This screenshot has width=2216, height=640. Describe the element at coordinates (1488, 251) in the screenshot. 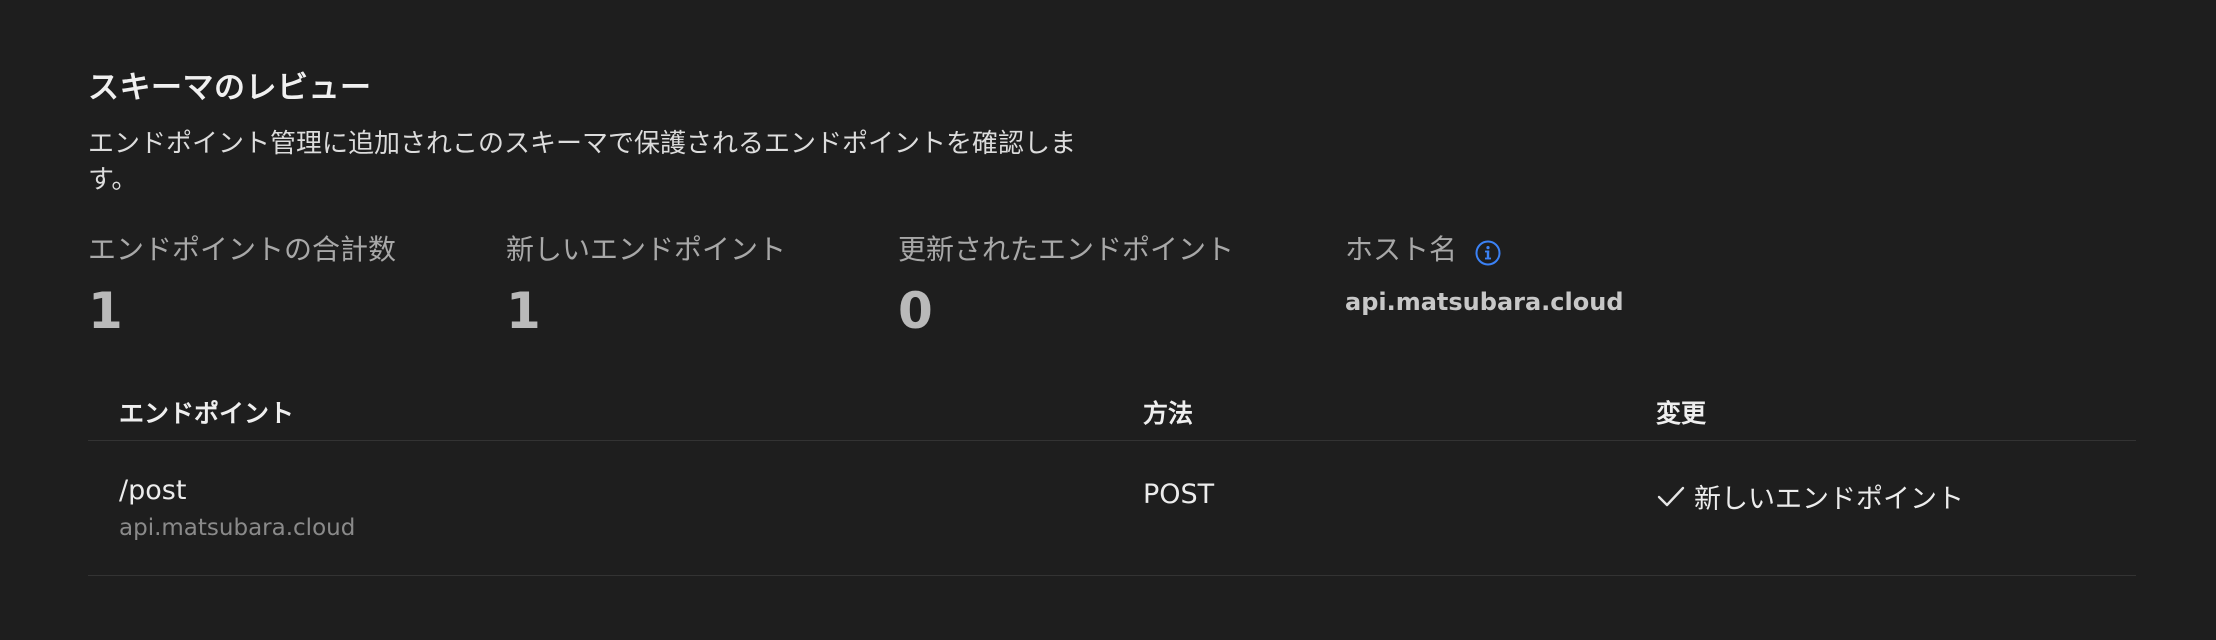

I see `info-icon` at that location.